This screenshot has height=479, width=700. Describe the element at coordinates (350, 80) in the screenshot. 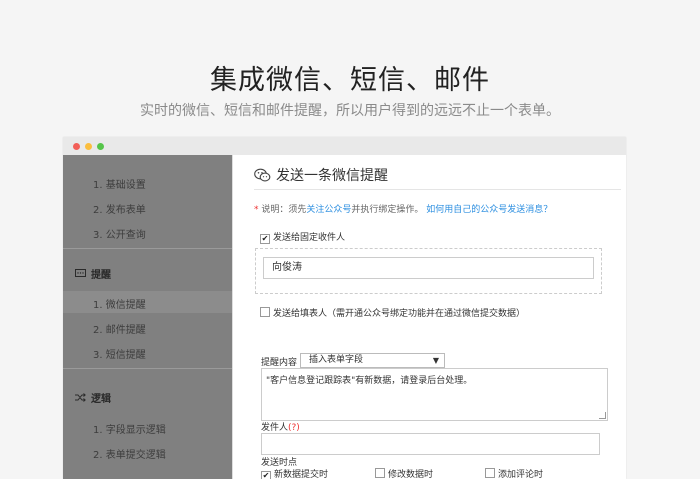

I see `hero-title: 集成微信、短信、邮件` at that location.